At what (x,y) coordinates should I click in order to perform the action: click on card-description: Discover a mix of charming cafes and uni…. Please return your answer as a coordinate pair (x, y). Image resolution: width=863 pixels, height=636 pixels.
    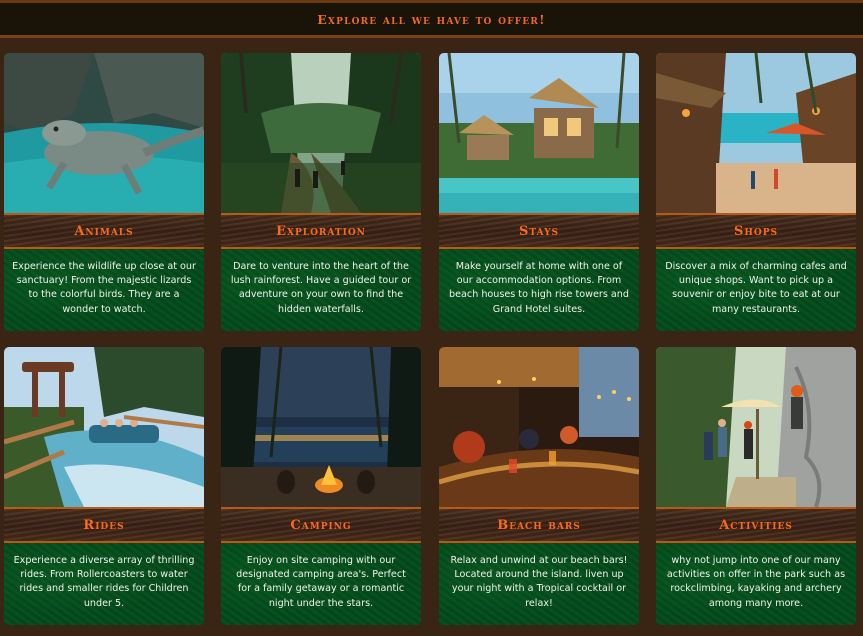
    Looking at the image, I should click on (756, 288).